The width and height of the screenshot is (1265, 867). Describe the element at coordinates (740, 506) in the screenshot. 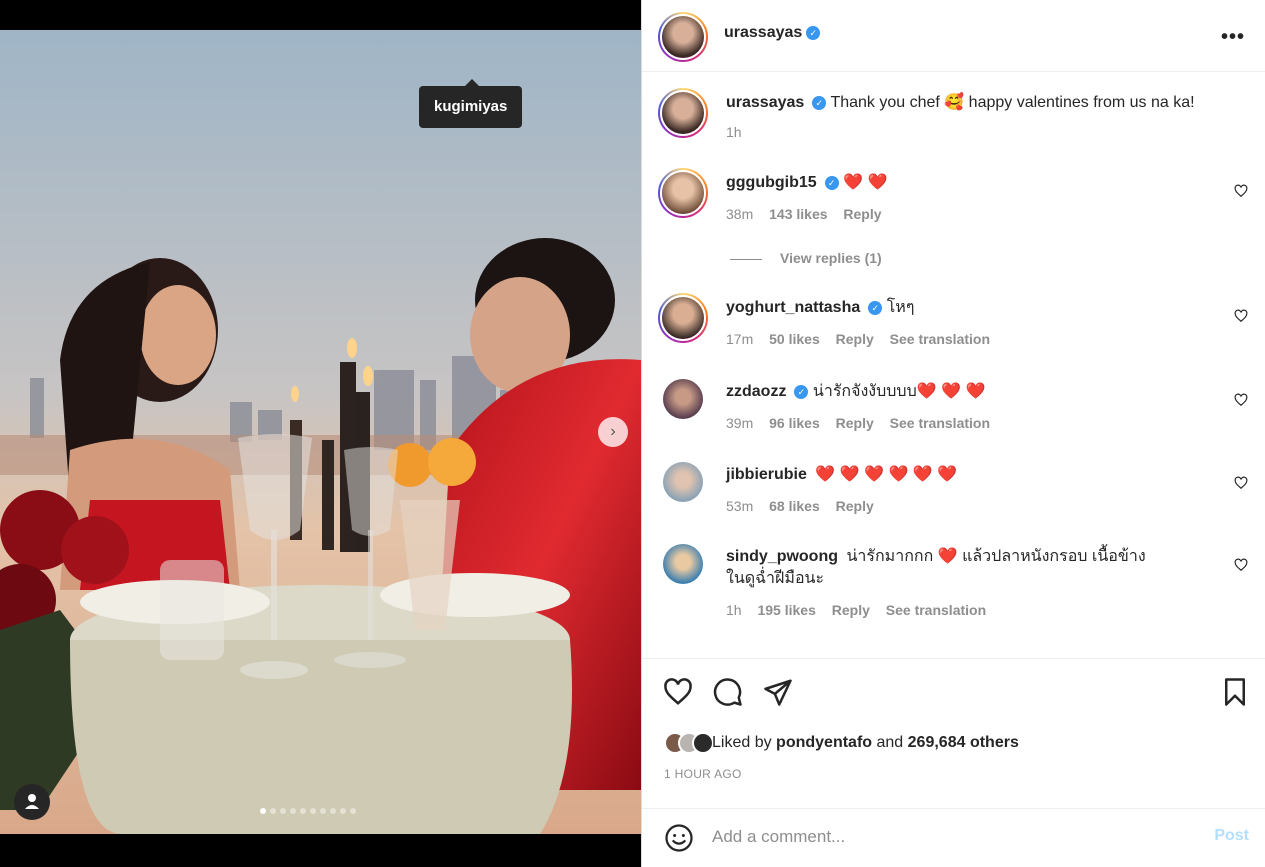

I see `comment-time: 53m` at that location.